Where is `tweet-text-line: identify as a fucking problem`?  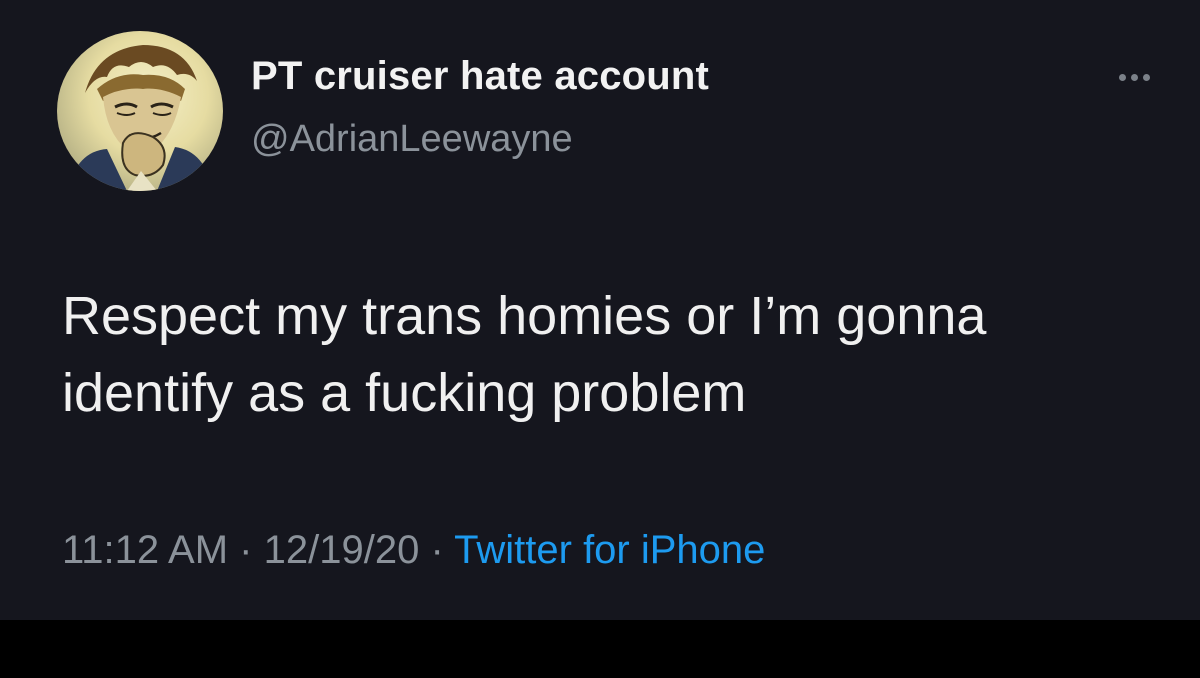 tweet-text-line: identify as a fucking problem is located at coordinates (404, 393).